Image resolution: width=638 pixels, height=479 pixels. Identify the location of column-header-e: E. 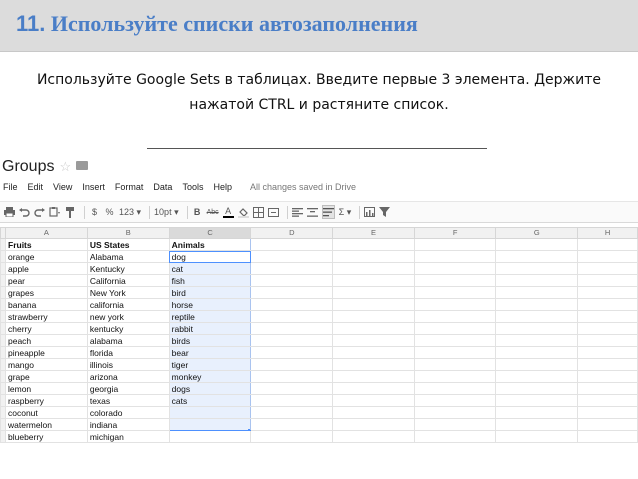
(373, 233).